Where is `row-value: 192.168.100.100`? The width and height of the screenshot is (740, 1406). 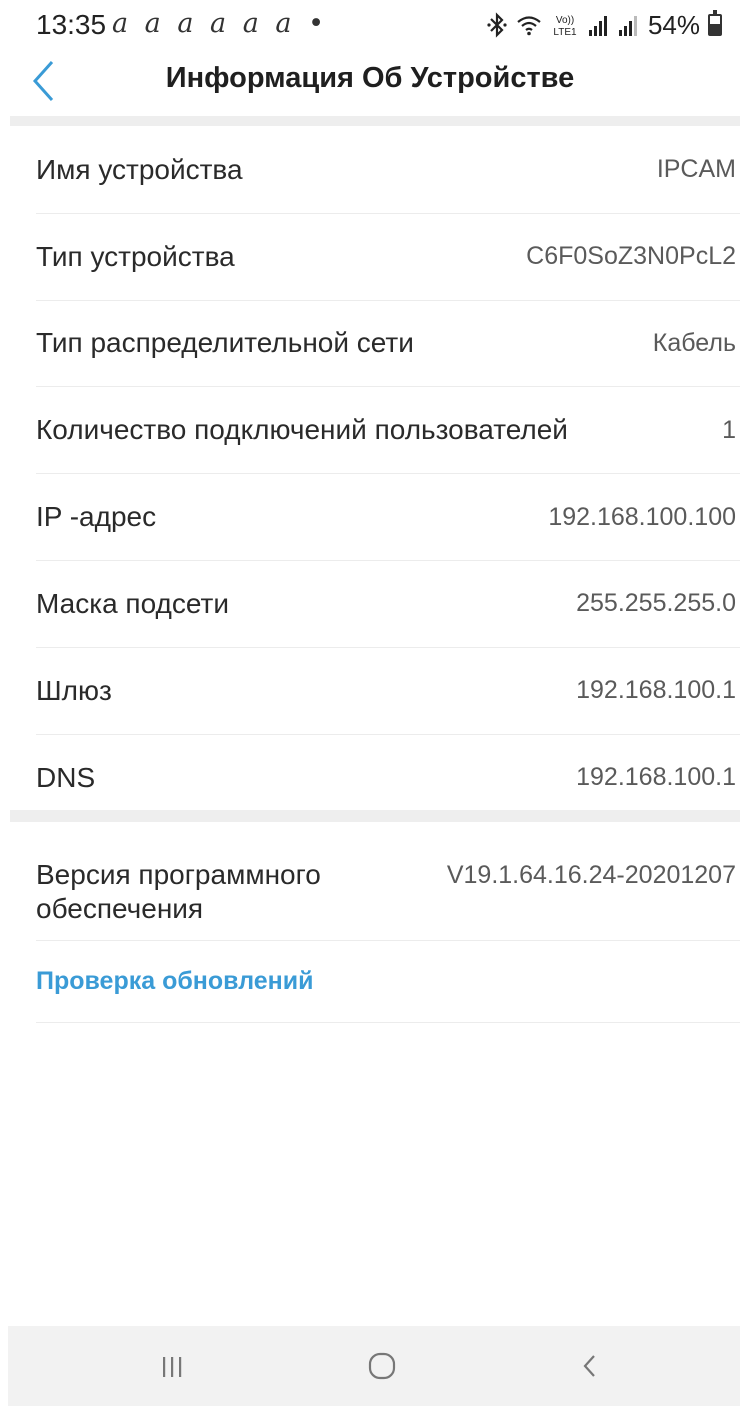 row-value: 192.168.100.100 is located at coordinates (642, 516).